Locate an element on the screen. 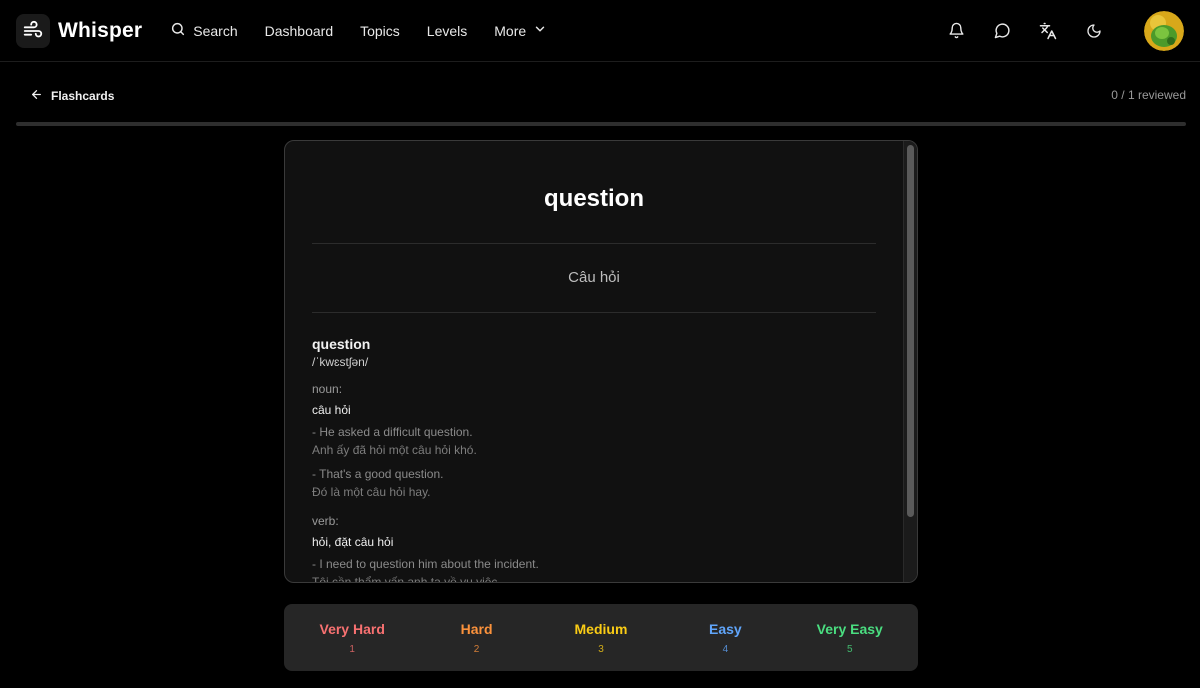 The image size is (1200, 688). nav-more: More is located at coordinates (520, 30).